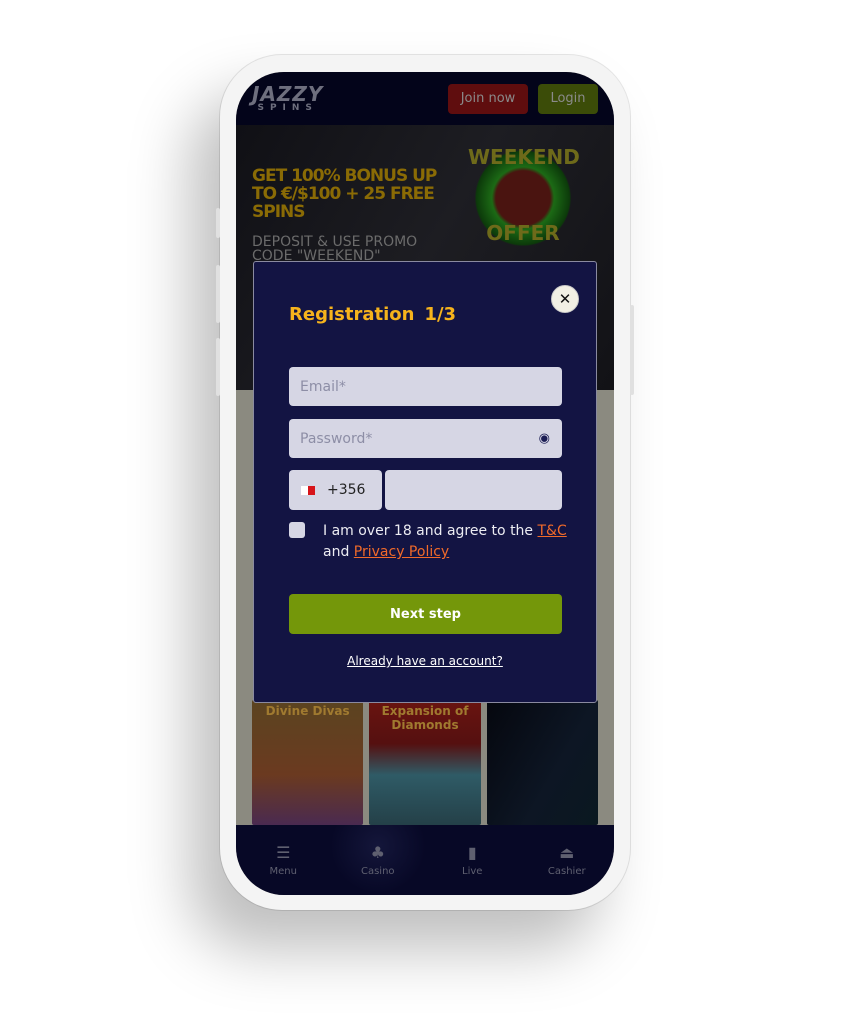 The image size is (850, 1026). Describe the element at coordinates (566, 871) in the screenshot. I see `nav-label: Cashier` at that location.